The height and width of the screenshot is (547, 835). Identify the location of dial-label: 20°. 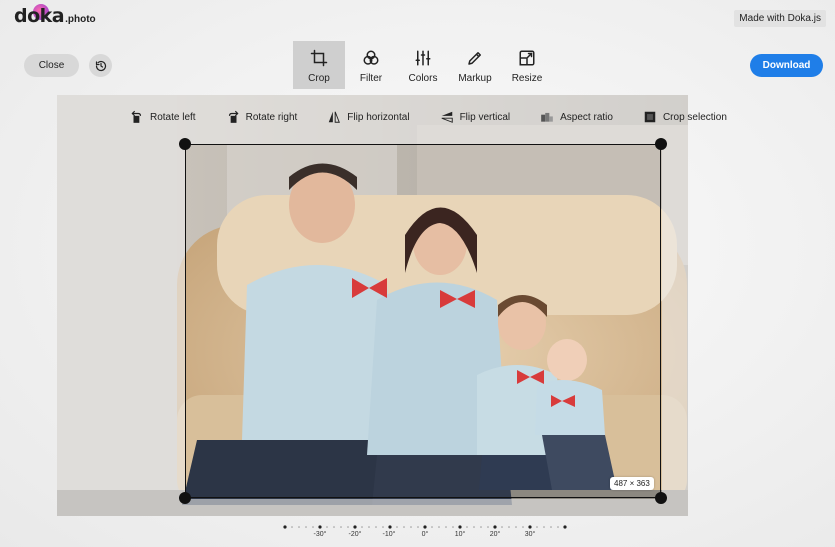
(495, 534).